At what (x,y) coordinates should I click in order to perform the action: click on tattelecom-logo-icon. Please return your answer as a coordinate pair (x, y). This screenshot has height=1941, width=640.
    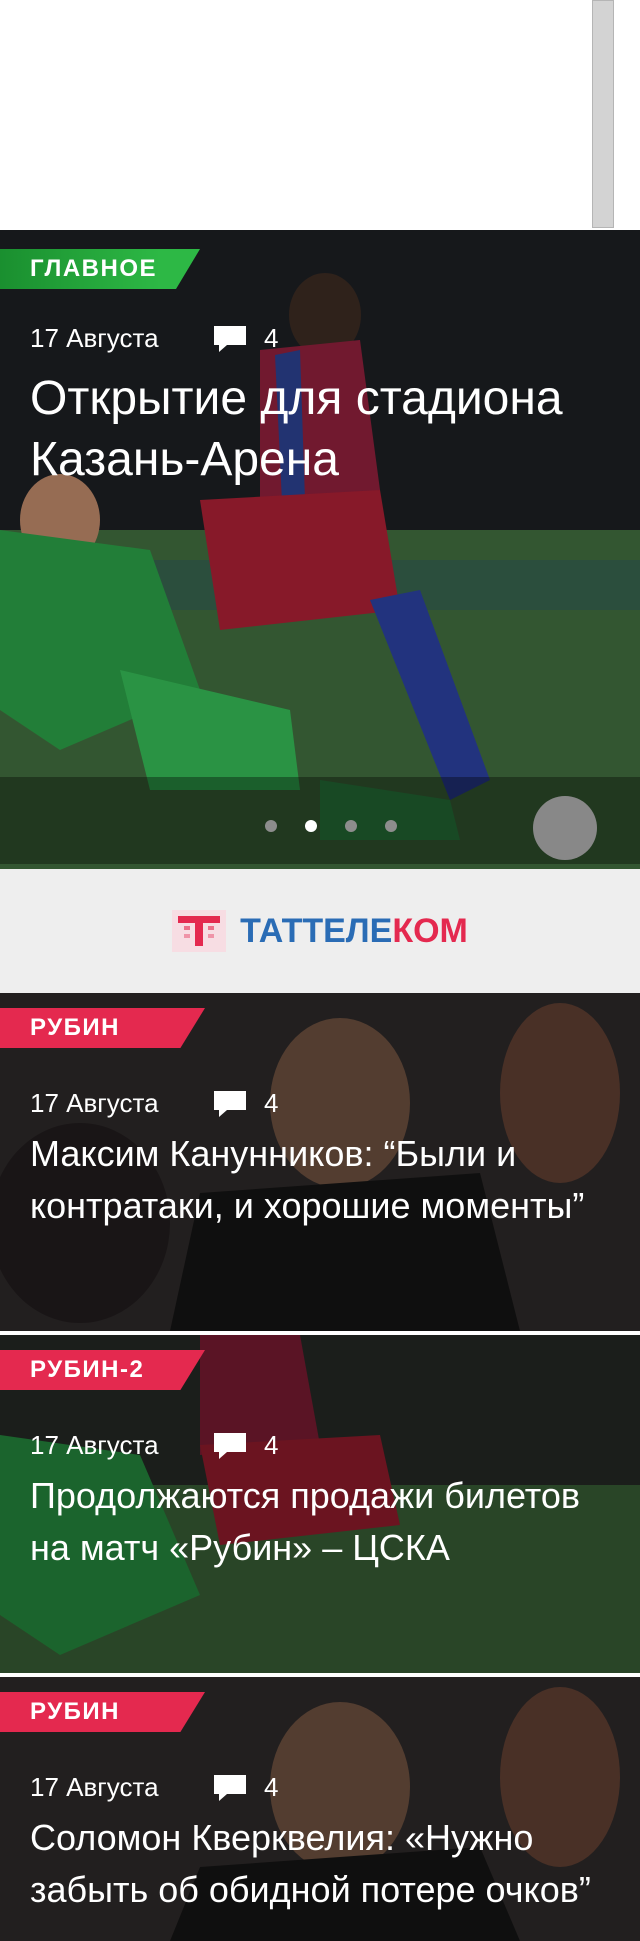
    Looking at the image, I should click on (199, 931).